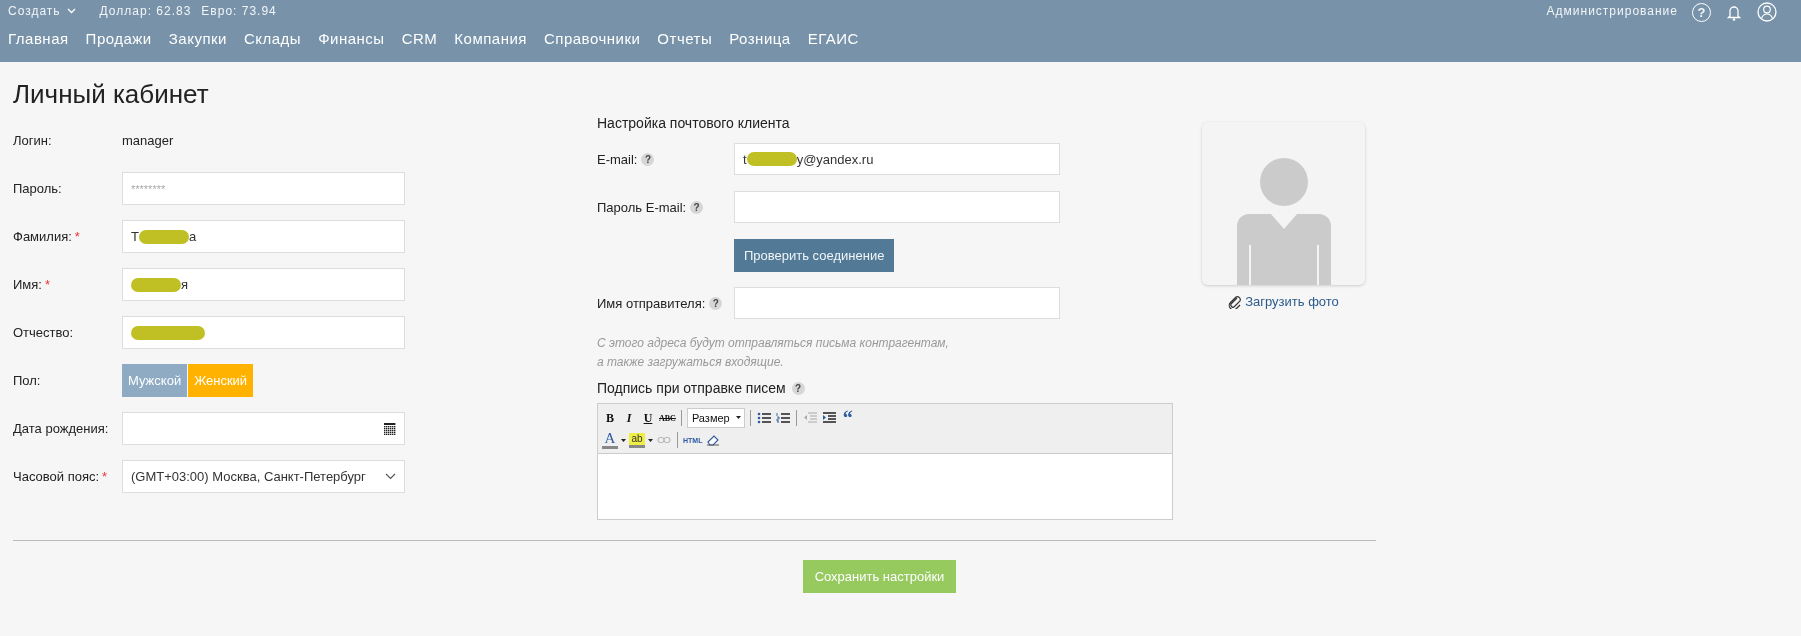 This screenshot has height=636, width=1801. I want to click on nav-item: Справочники, so click(592, 38).